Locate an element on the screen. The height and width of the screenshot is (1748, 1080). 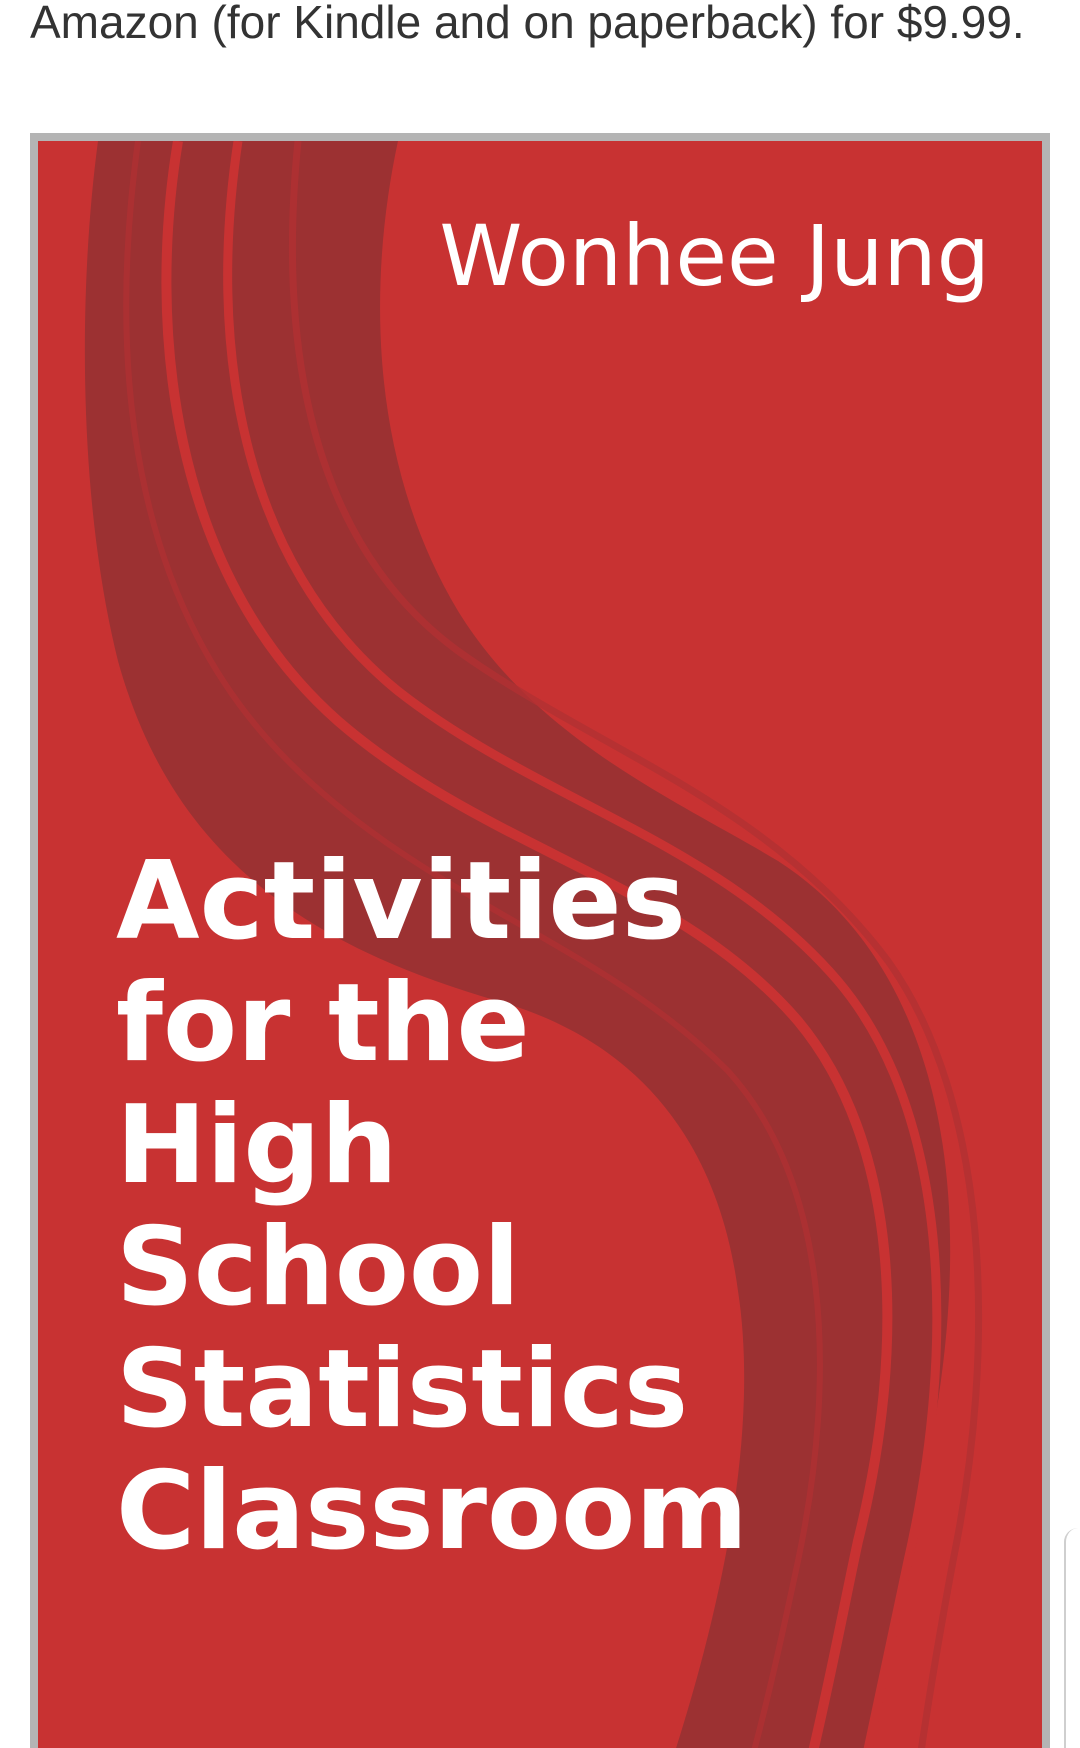
book-author: Wonhee Jung is located at coordinates (714, 256).